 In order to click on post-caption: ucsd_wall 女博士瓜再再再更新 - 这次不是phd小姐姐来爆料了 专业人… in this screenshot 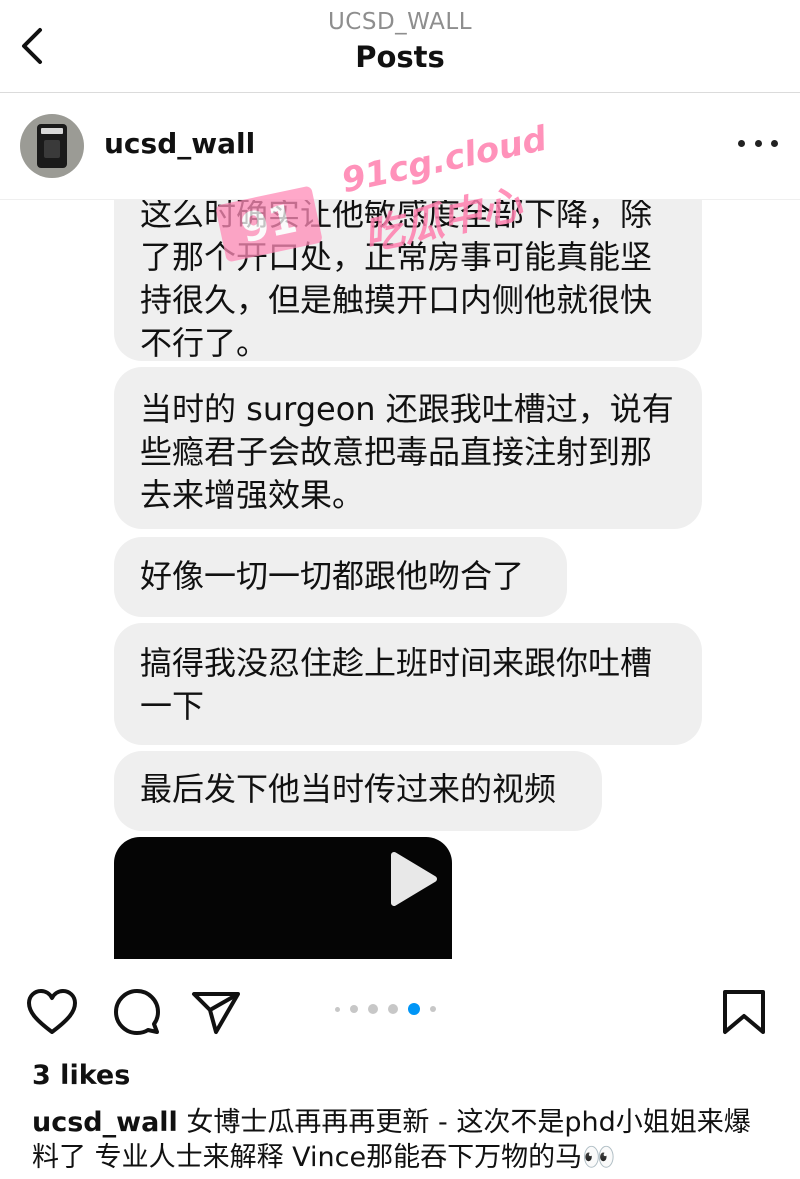, I will do `click(402, 1140)`.